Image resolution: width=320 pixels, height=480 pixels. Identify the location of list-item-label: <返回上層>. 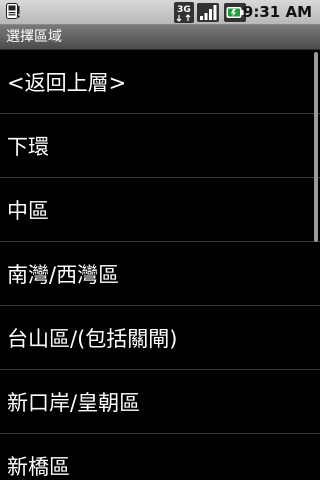
(67, 82).